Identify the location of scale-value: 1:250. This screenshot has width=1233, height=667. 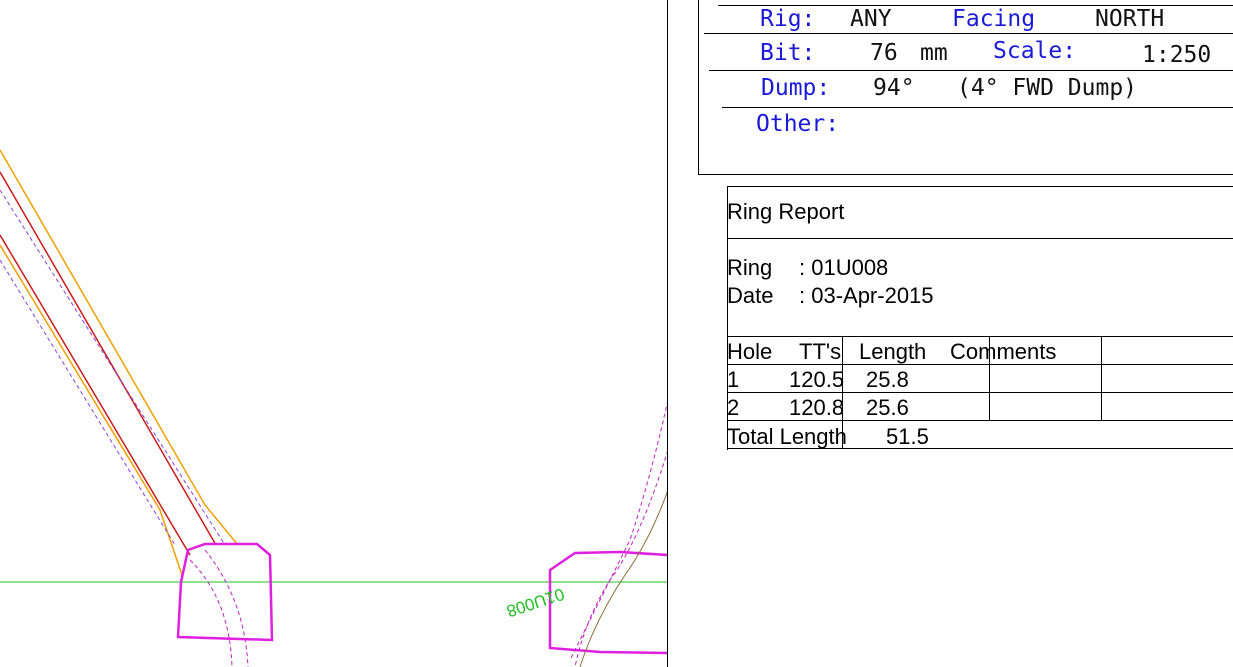
(1177, 55).